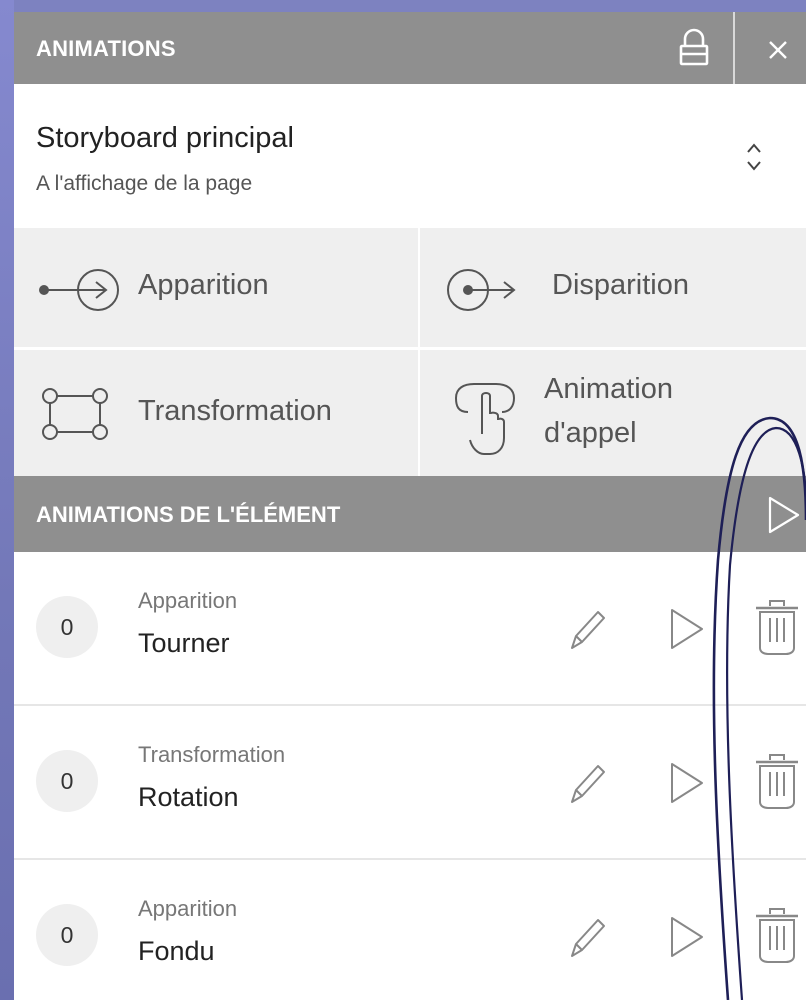 This screenshot has width=806, height=1000. I want to click on list-item: 0 Apparition Fondu, so click(410, 930).